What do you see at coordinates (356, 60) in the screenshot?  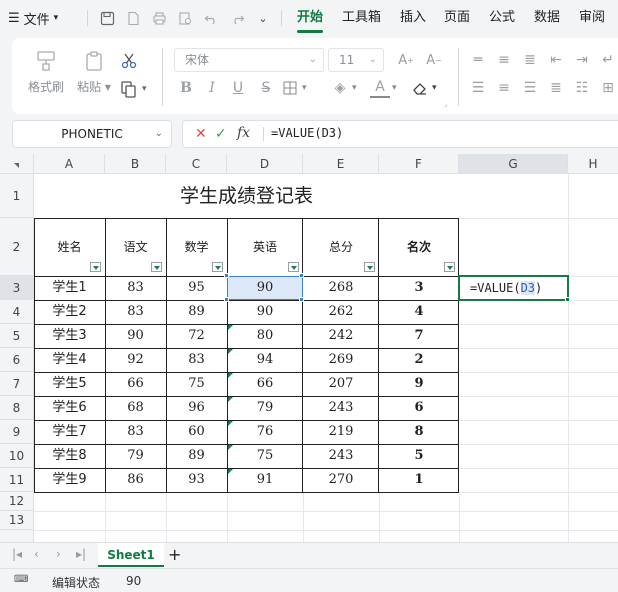 I see `font-size-select: 11 ⌄` at bounding box center [356, 60].